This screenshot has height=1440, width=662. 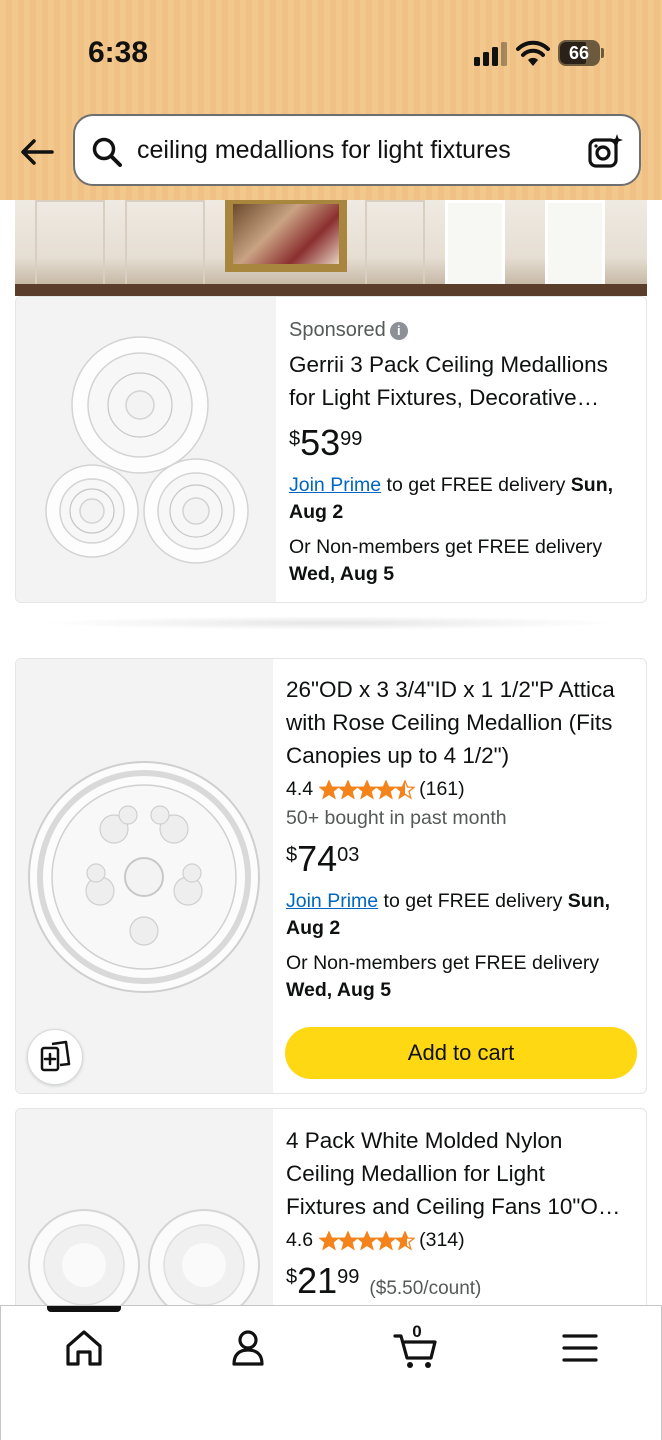 What do you see at coordinates (461, 330) in the screenshot?
I see `sponsored-label: Sponsored i` at bounding box center [461, 330].